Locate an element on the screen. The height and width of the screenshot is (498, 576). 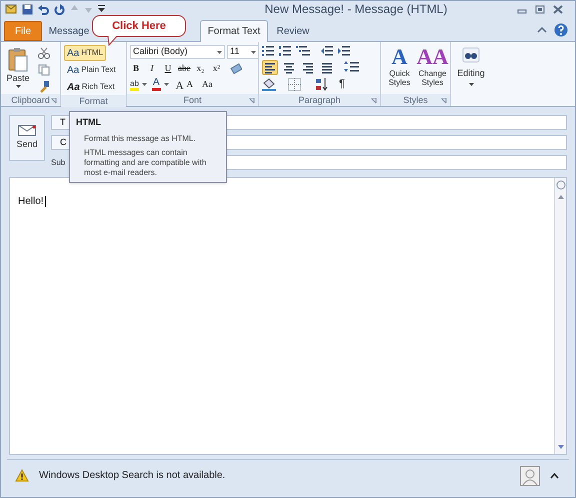
tooltip-text: Format this message as HTML. is located at coordinates (140, 139).